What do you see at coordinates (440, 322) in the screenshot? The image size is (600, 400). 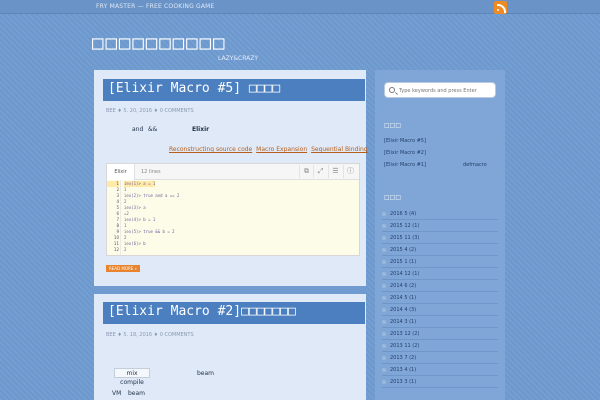 I see `archive-item: 2014 3 (1)` at bounding box center [440, 322].